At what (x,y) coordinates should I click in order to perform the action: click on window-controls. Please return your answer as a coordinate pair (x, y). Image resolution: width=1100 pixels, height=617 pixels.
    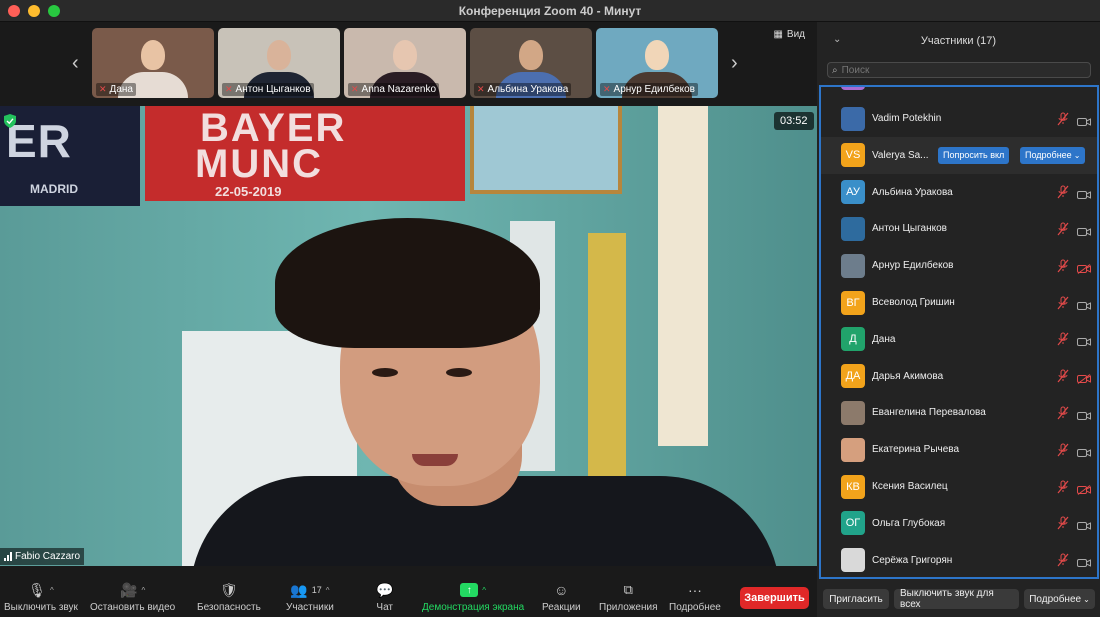
    Looking at the image, I should click on (34, 11).